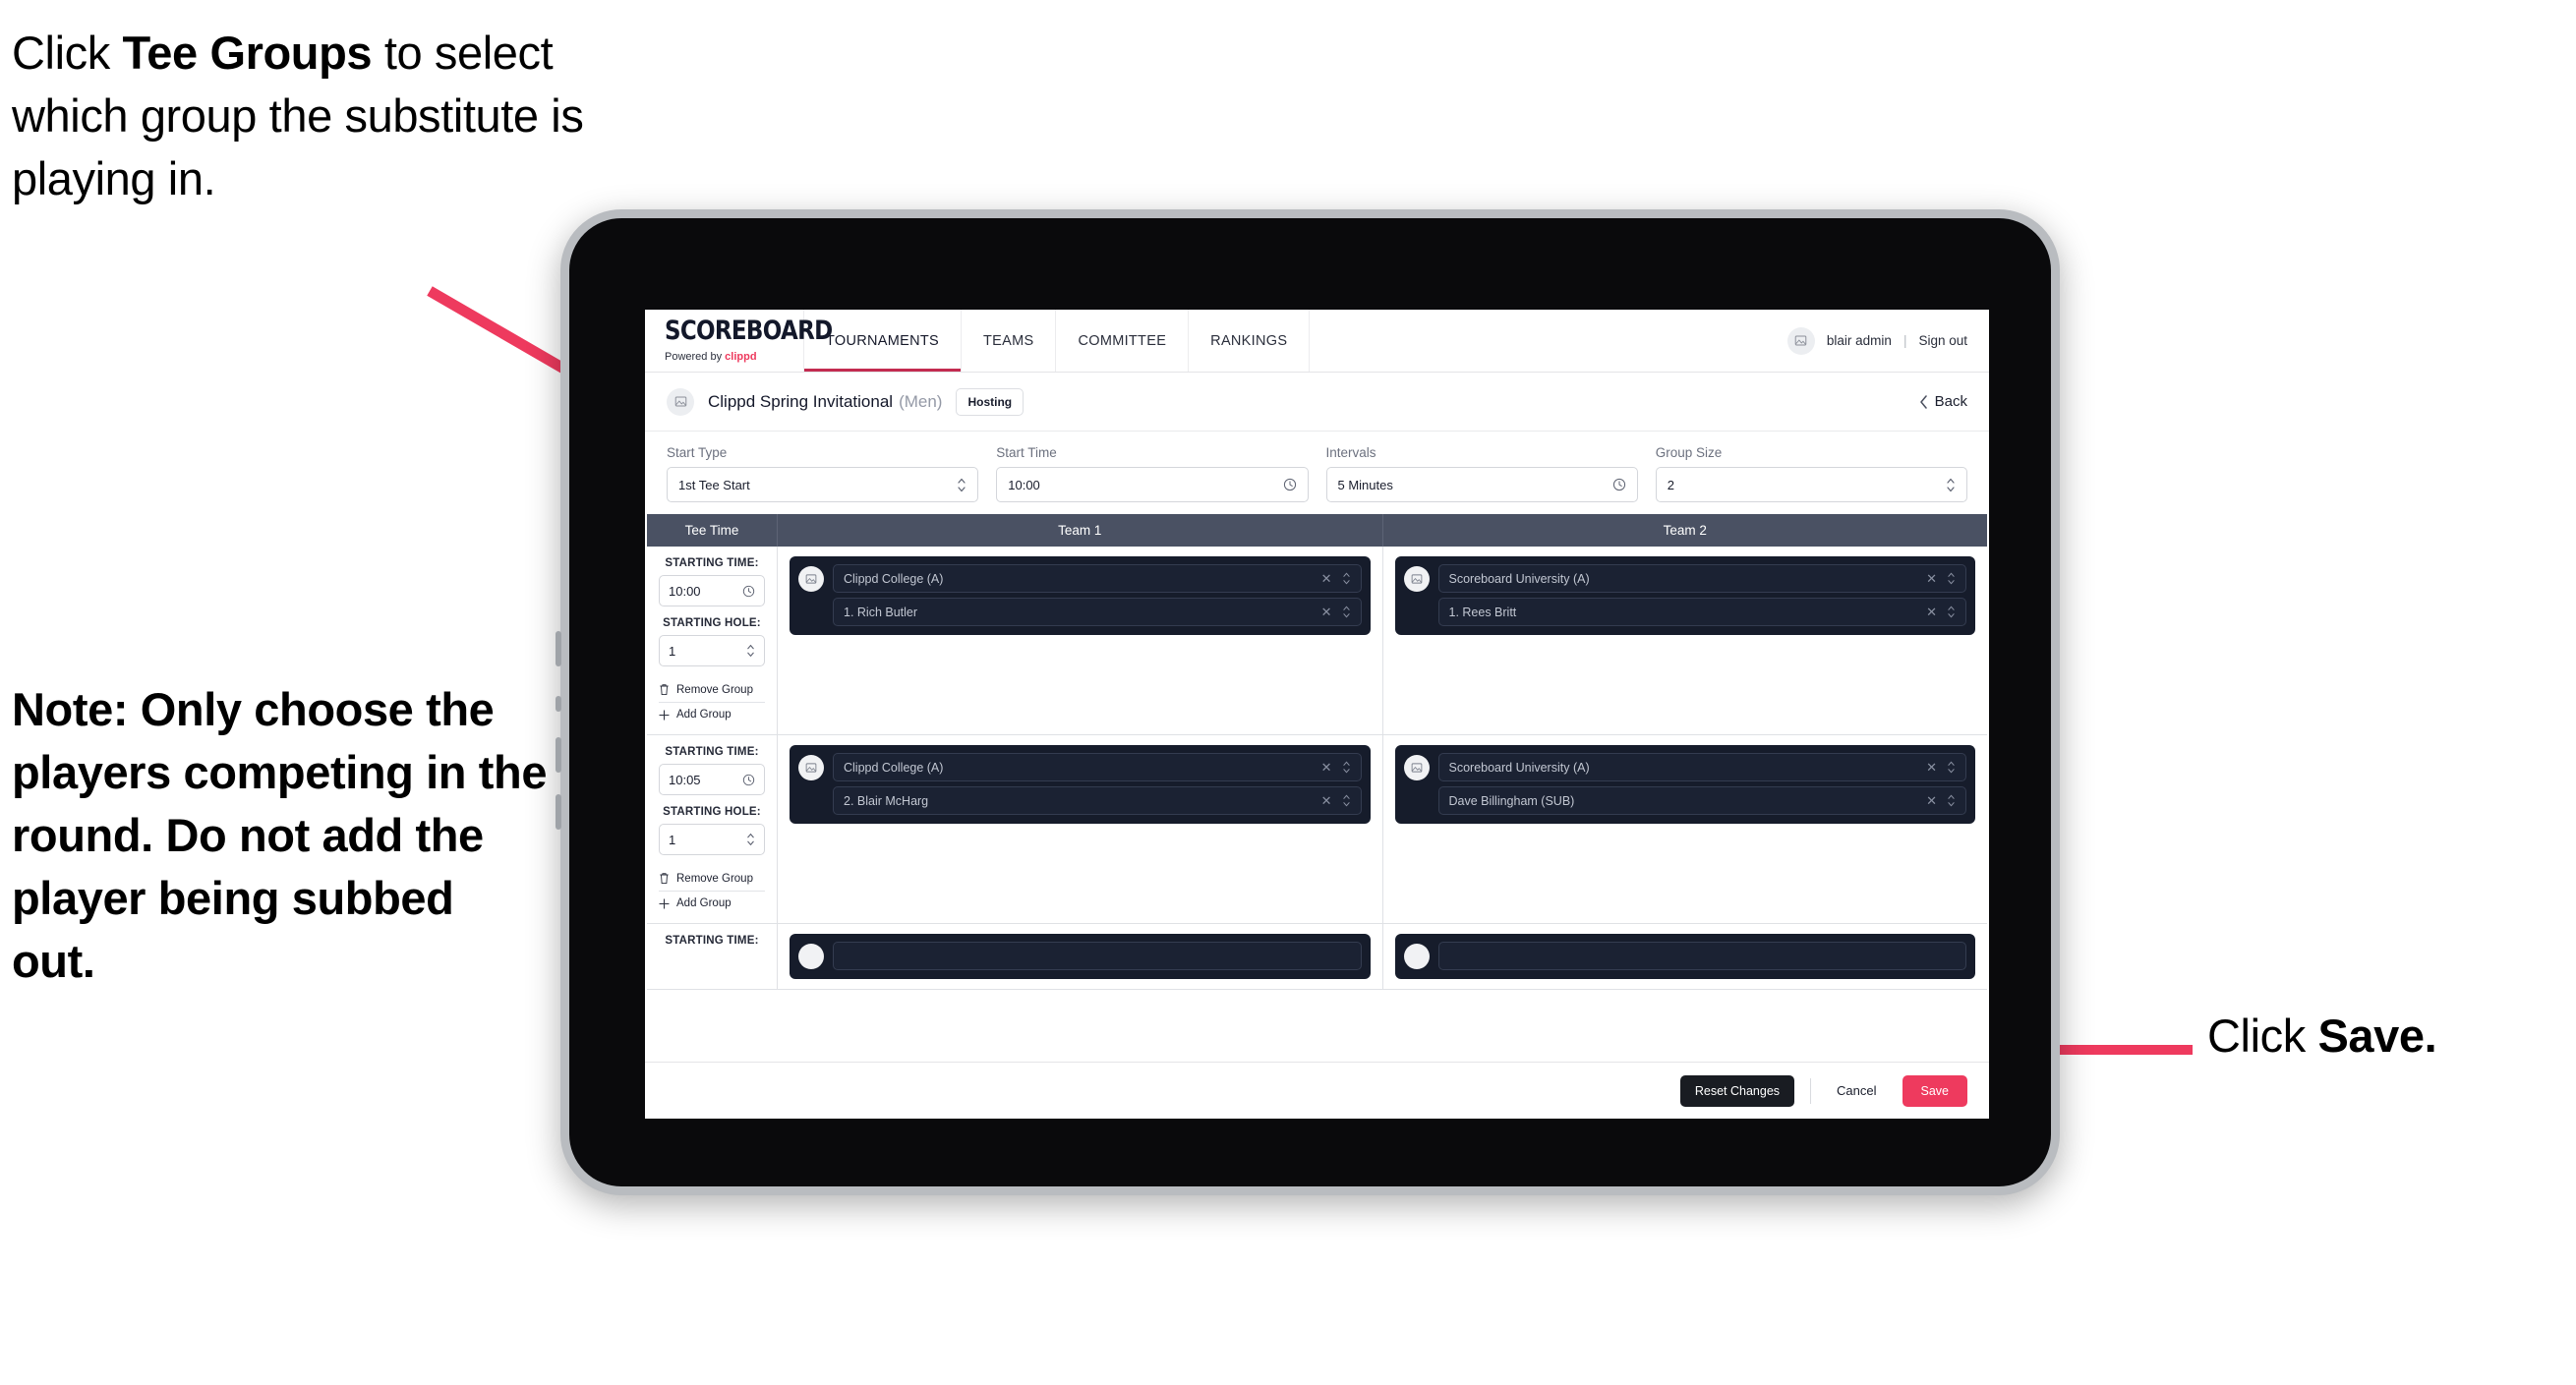 The height and width of the screenshot is (1385, 2576). What do you see at coordinates (1123, 341) in the screenshot?
I see `tab-committee: COMMITTEE` at bounding box center [1123, 341].